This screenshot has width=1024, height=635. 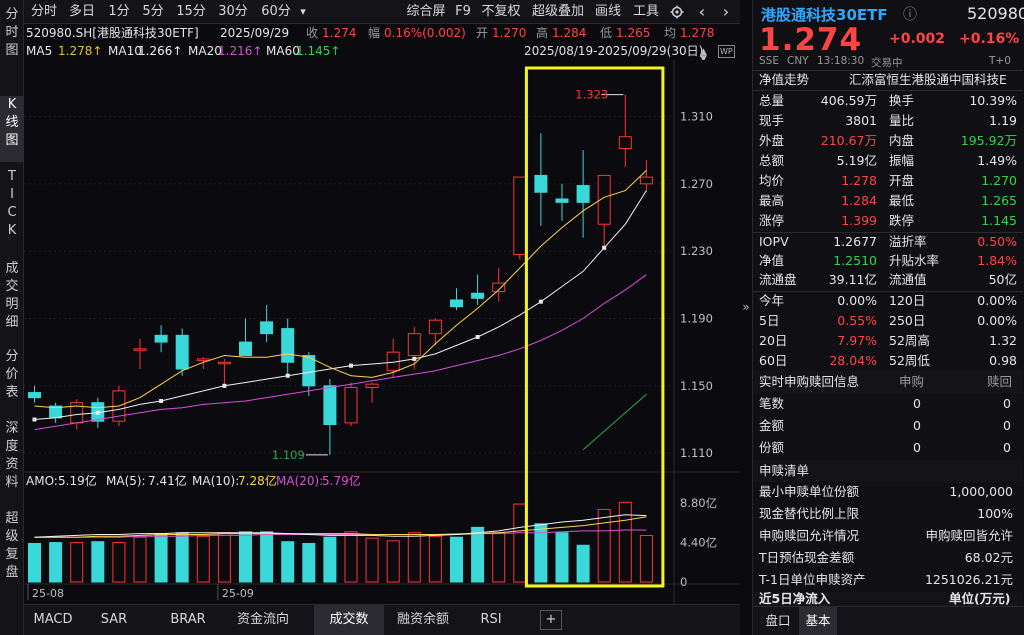 I want to click on tab-period-1min: 1分, so click(x=119, y=12).